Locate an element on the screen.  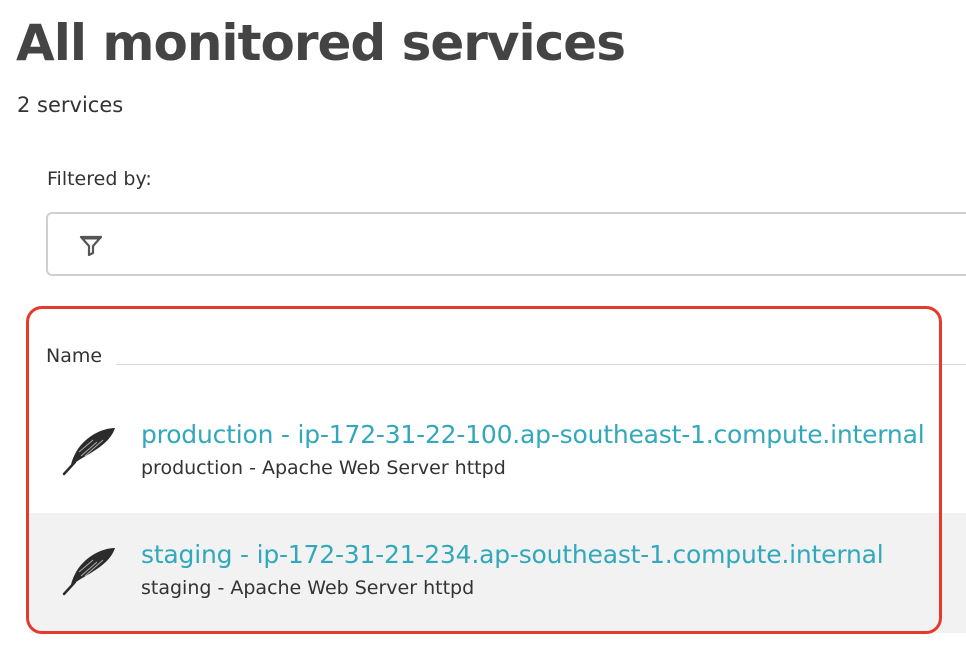
page-title: All monitored services is located at coordinates (321, 43).